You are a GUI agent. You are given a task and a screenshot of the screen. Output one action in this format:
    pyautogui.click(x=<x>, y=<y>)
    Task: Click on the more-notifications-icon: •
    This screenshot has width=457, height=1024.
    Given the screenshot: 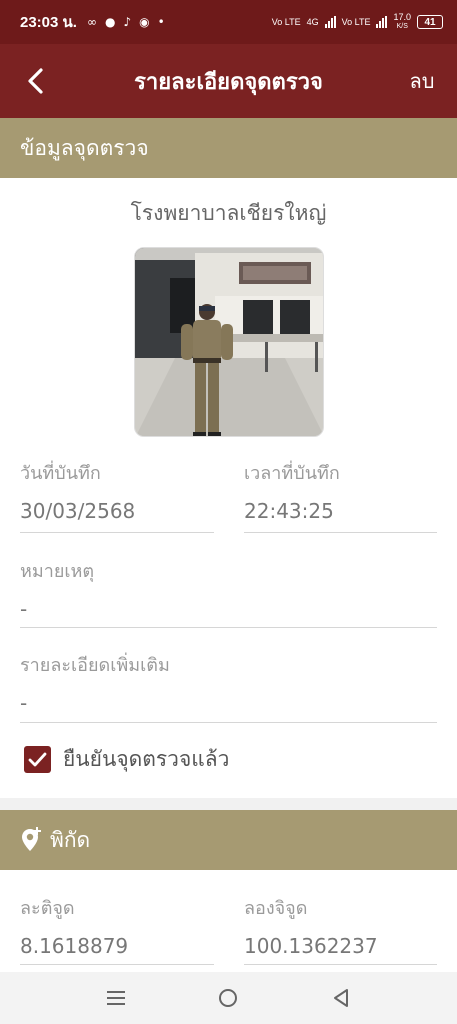 What is the action you would take?
    pyautogui.click(x=161, y=22)
    